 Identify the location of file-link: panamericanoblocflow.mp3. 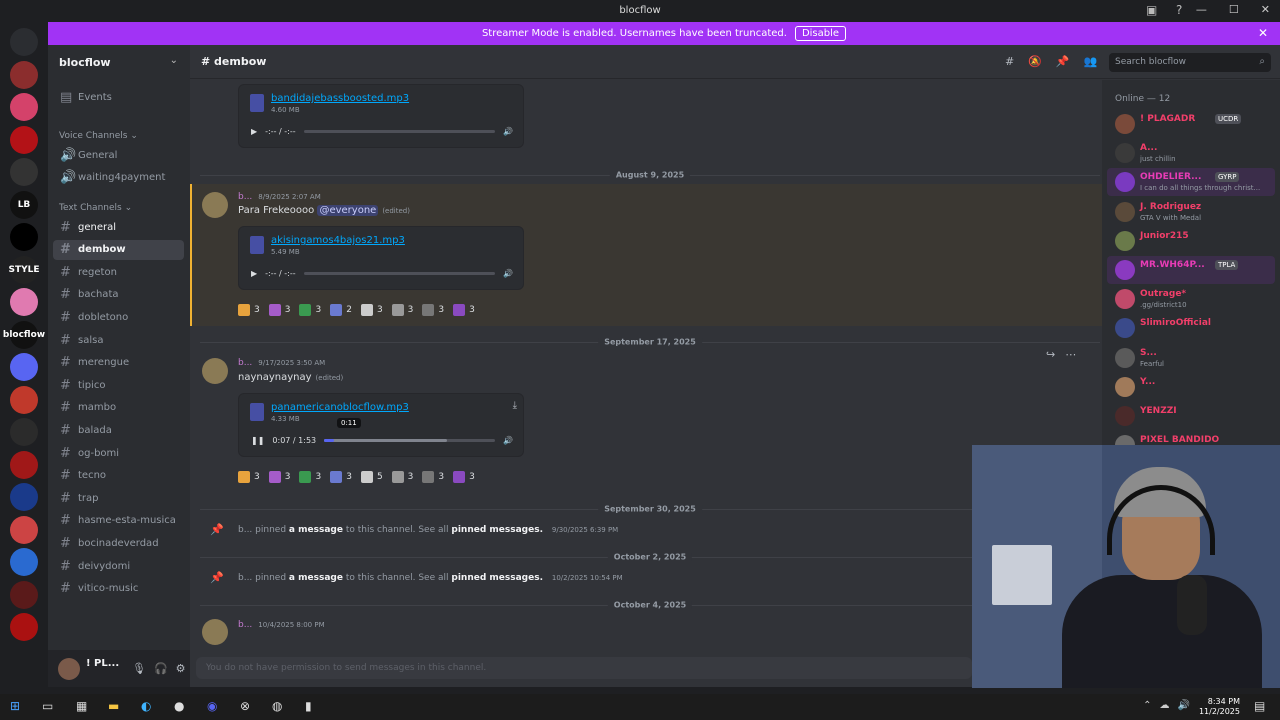
(340, 407).